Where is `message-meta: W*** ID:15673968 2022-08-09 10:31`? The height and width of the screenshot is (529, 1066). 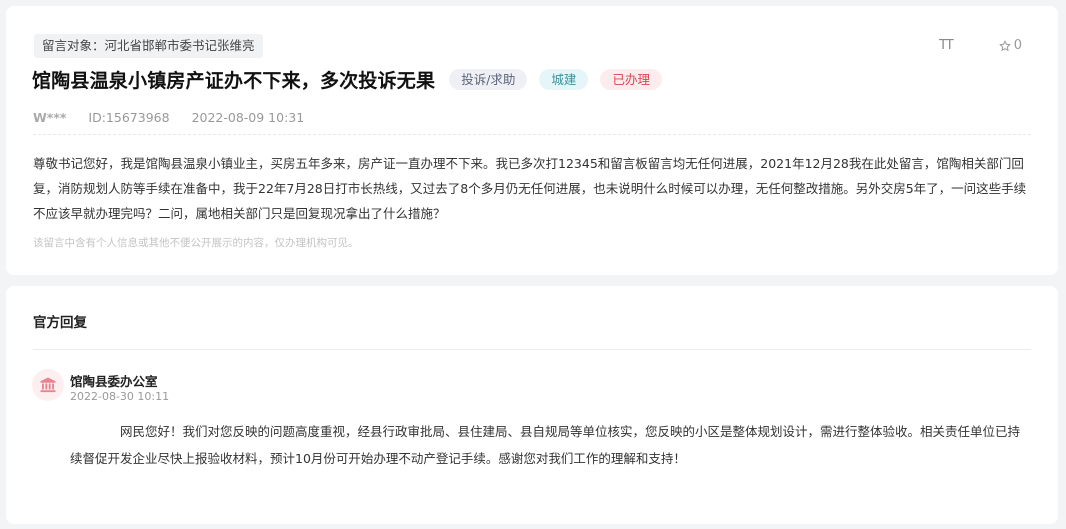
message-meta: W*** ID:15673968 2022-08-09 10:31 is located at coordinates (168, 117).